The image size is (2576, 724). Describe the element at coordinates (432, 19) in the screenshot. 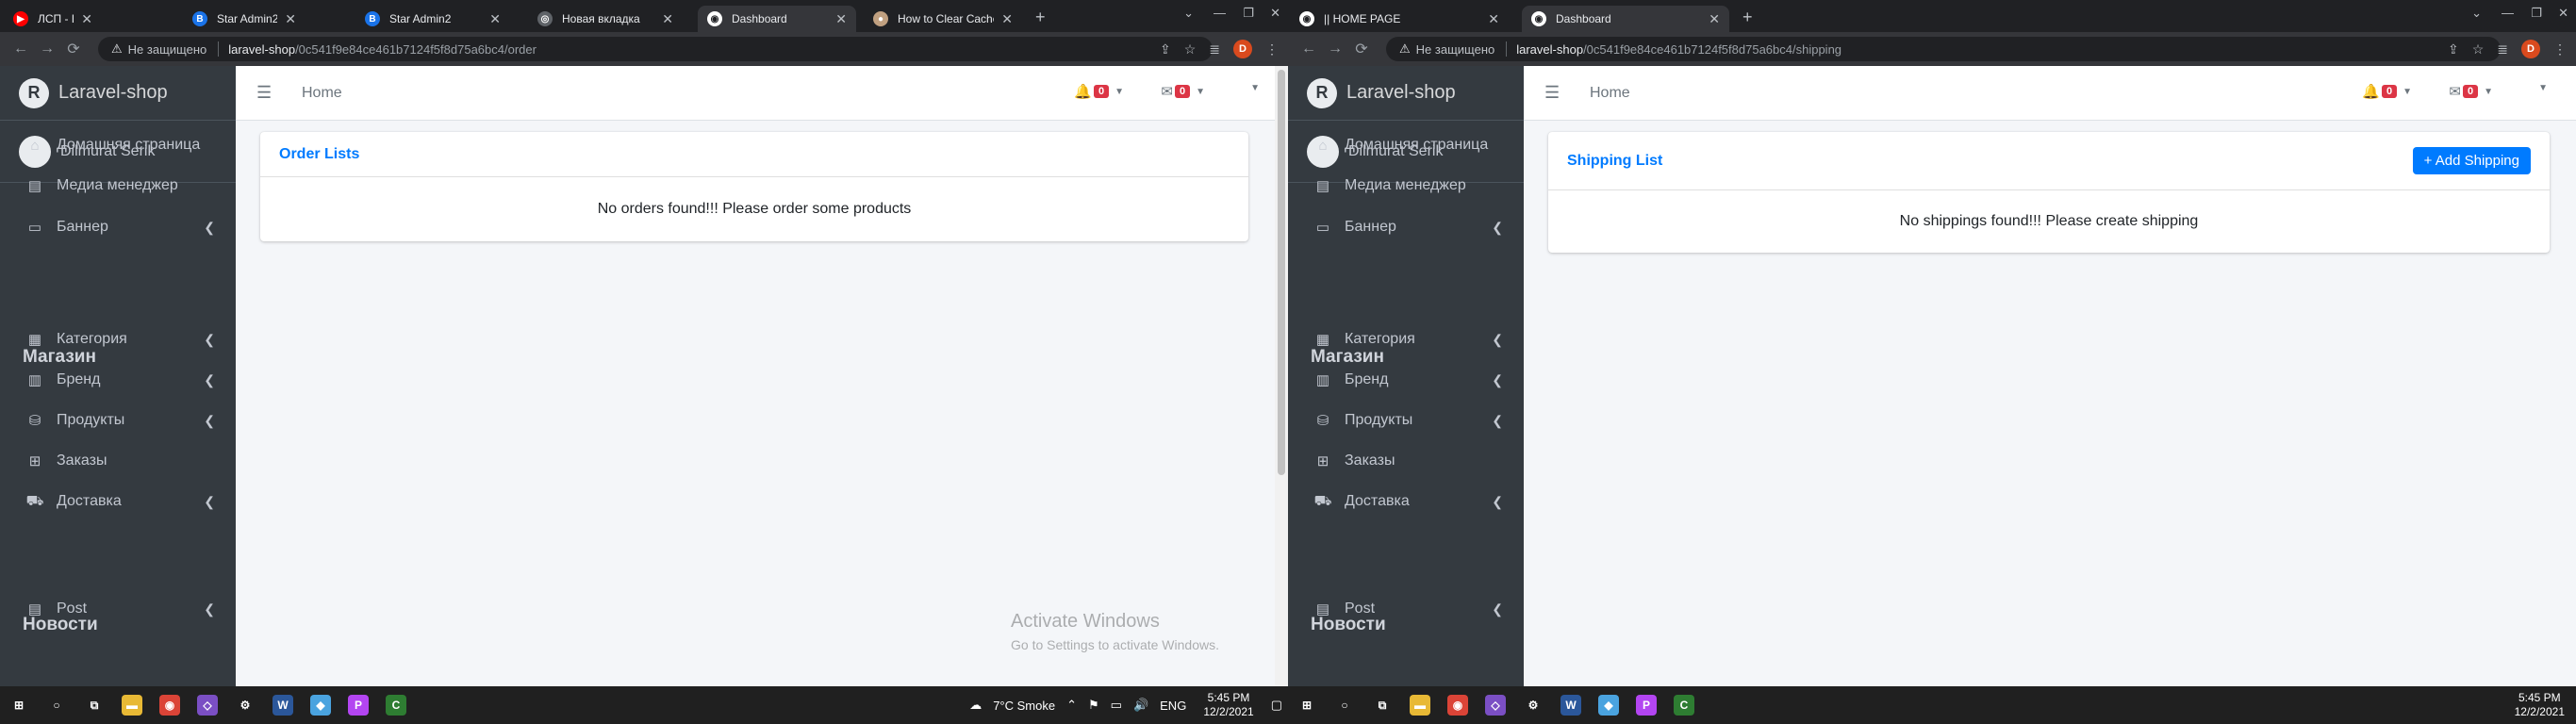

I see `tab-2: B Star Admin2 ✕` at that location.